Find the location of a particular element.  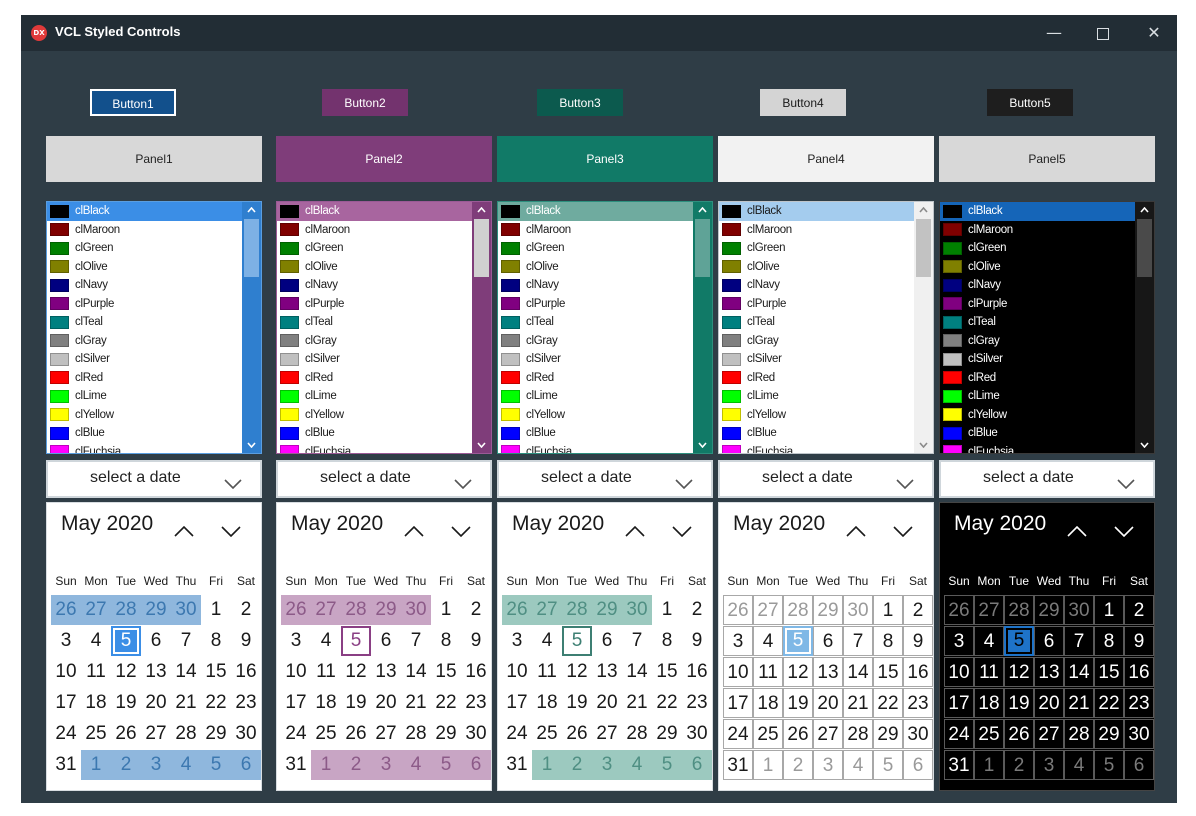

list-item: clMaroon is located at coordinates (826, 230).